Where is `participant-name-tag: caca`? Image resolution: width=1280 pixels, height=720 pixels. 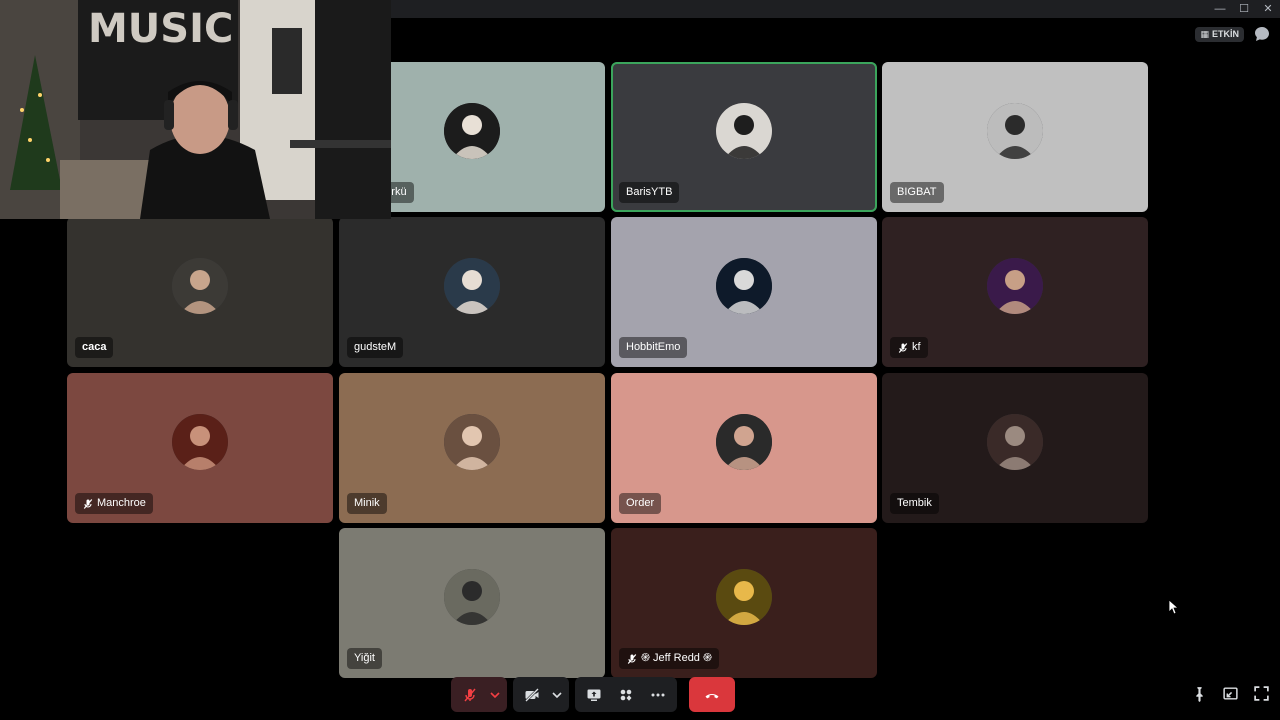
participant-name-tag: caca is located at coordinates (94, 347).